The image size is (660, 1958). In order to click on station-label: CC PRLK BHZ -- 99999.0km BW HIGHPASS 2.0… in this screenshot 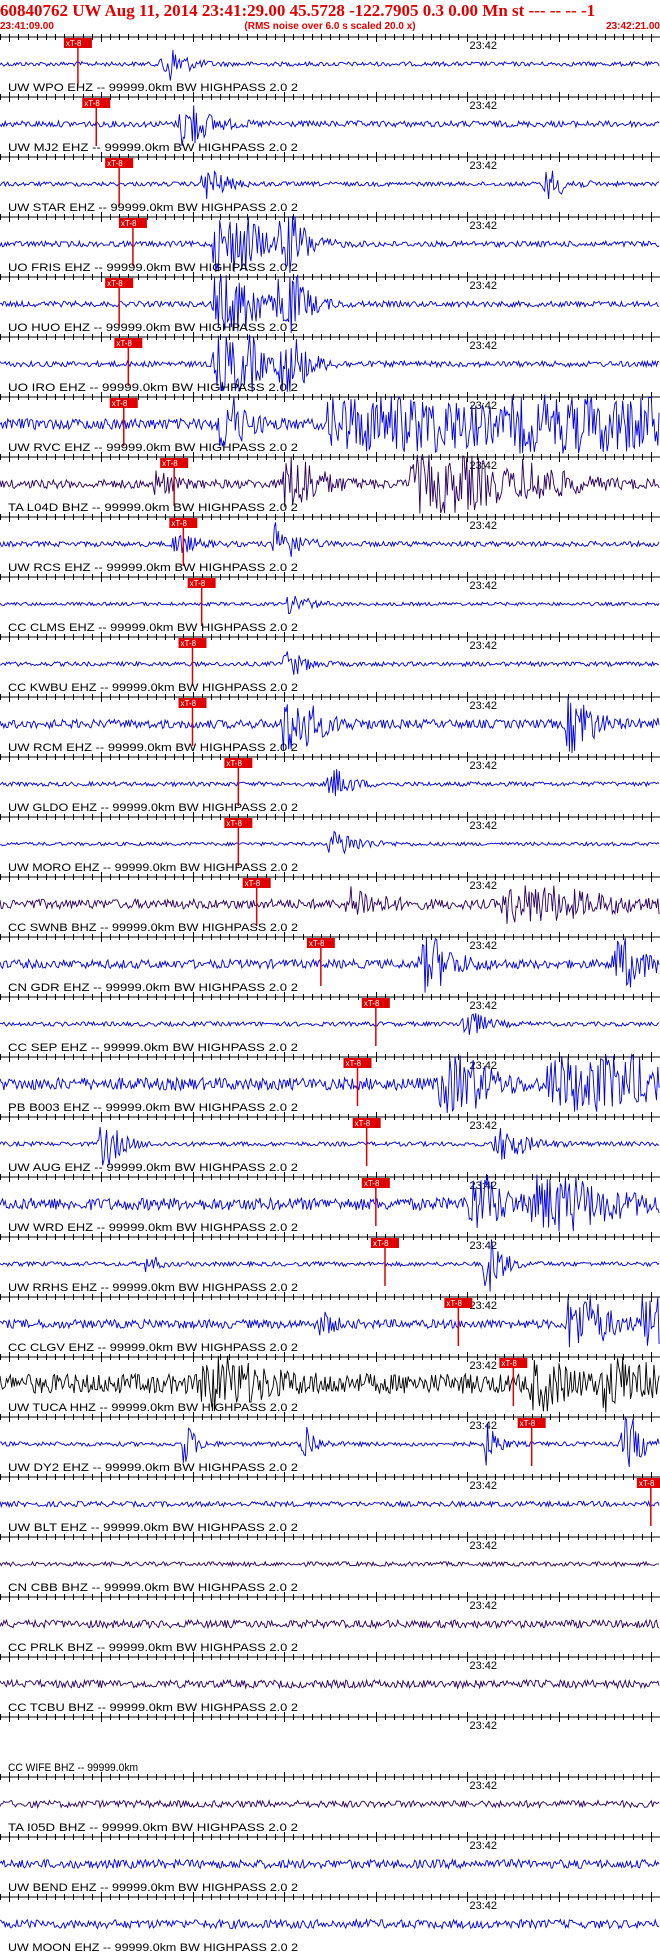, I will do `click(153, 1648)`.